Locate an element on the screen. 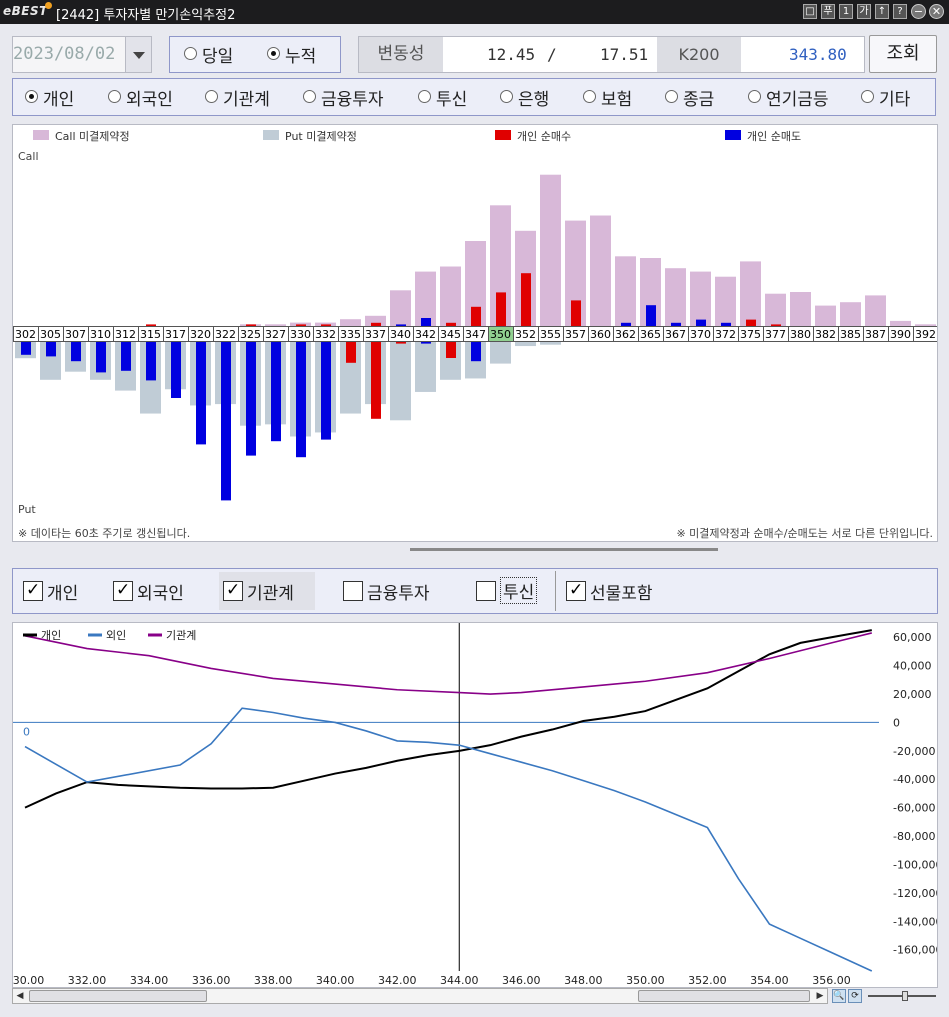 This screenshot has height=1017, width=949. close-icon: ✕ is located at coordinates (936, 11).